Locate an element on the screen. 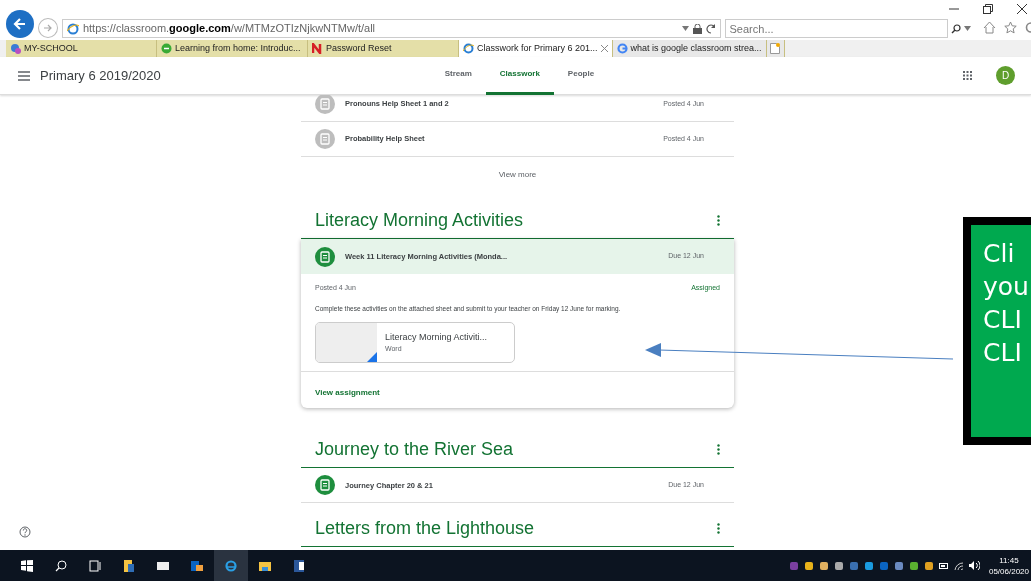 Image resolution: width=1031 pixels, height=581 pixels. browser-tab: MY-SCHOOL is located at coordinates (81, 48).